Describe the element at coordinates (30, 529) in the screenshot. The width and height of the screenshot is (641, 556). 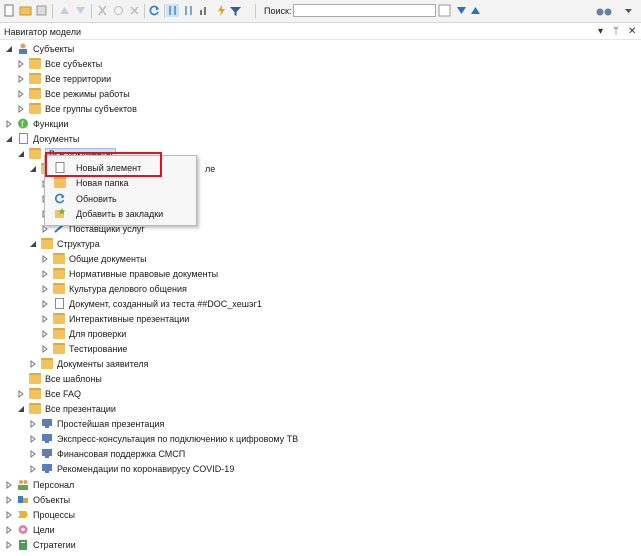
I see `tree-item-goals: Цели` at that location.